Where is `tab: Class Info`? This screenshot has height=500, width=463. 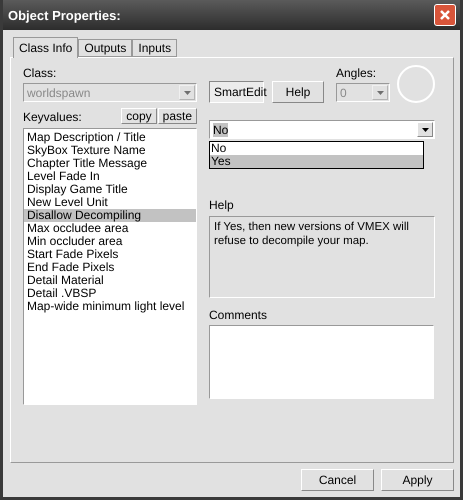
tab: Class Info is located at coordinates (45, 47).